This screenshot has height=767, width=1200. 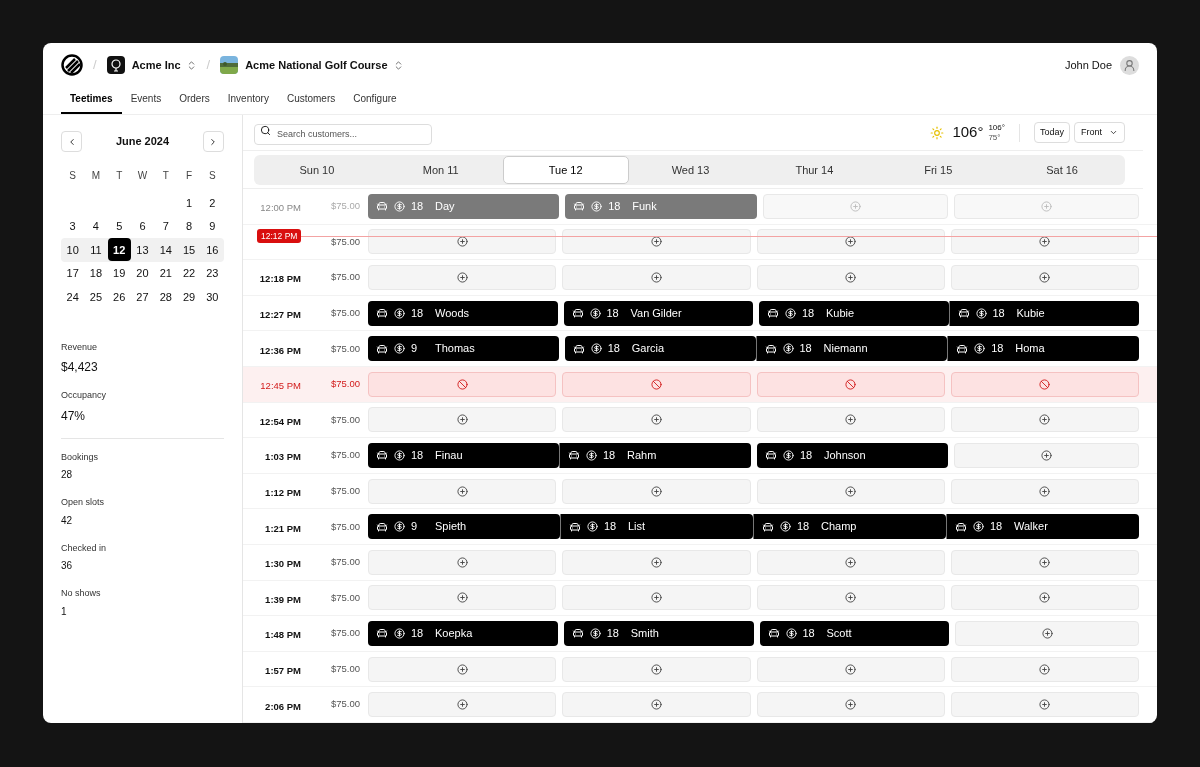 What do you see at coordinates (690, 170) in the screenshot?
I see `day-tab: Wed 13` at bounding box center [690, 170].